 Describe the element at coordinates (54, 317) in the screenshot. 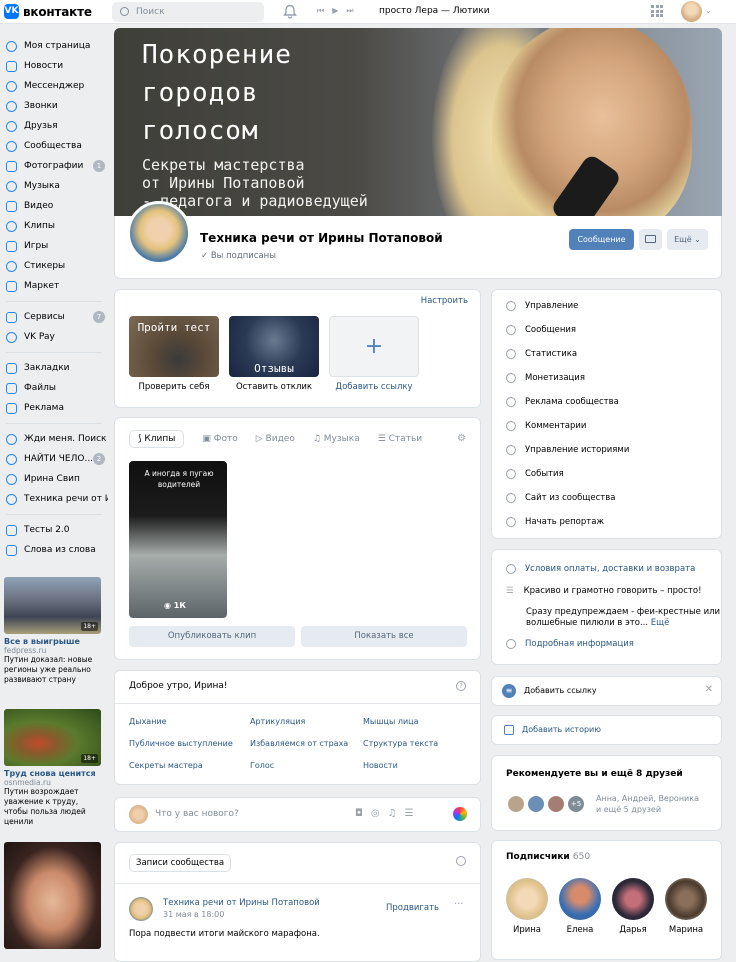

I see `nav-services: Сервисы 7` at that location.